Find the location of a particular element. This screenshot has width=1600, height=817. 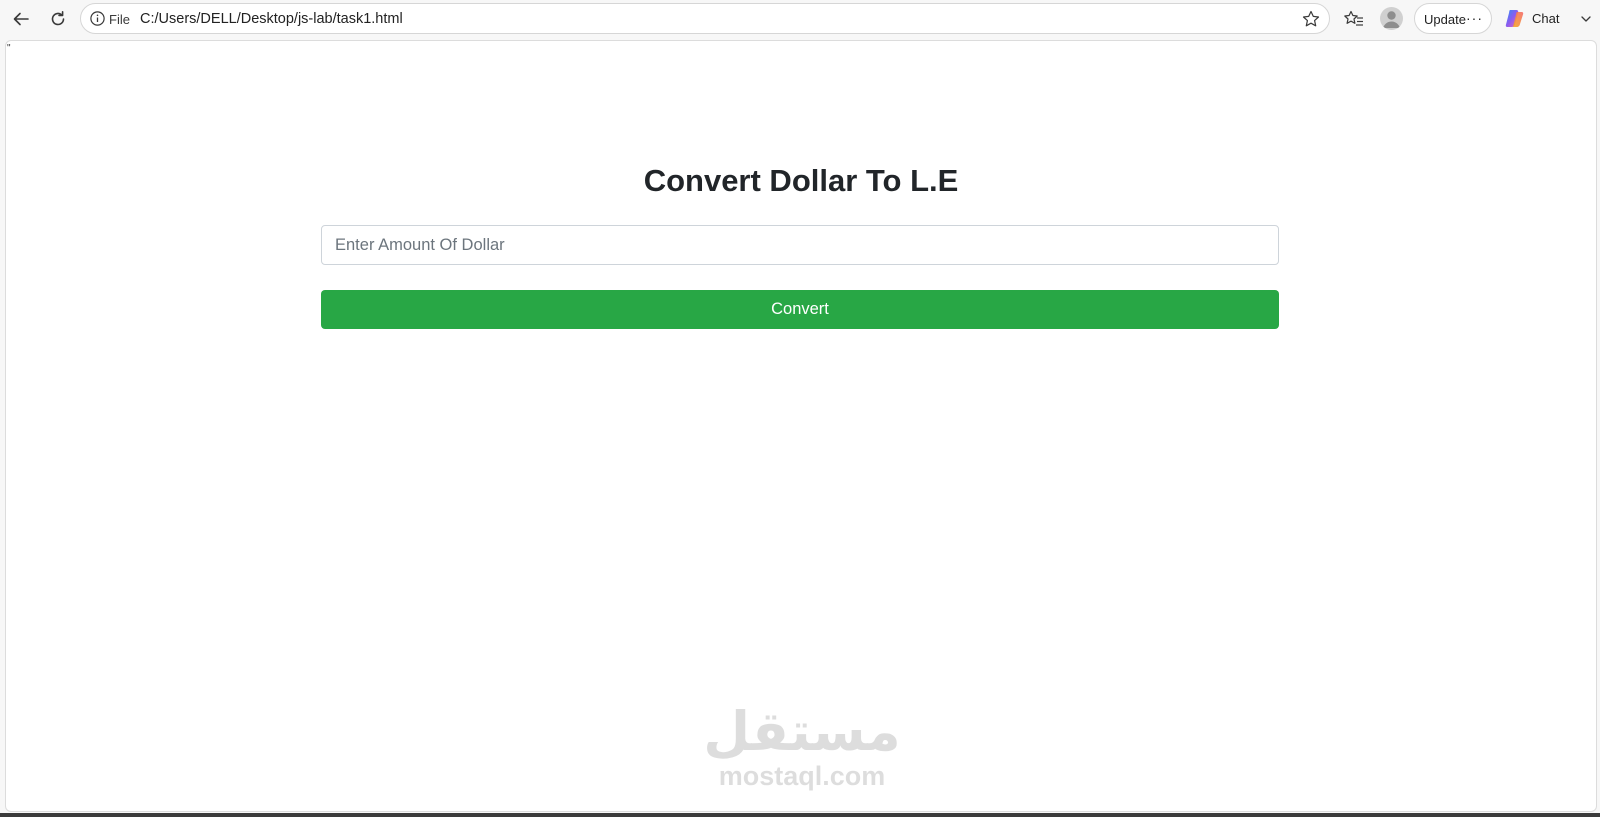

convert-button: Convert is located at coordinates (800, 309).